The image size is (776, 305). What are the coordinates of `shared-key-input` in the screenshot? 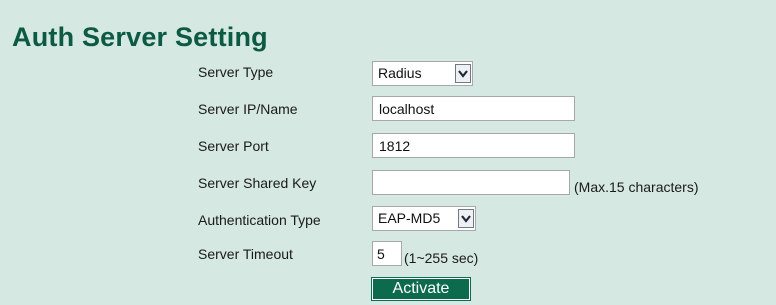 It's located at (471, 182).